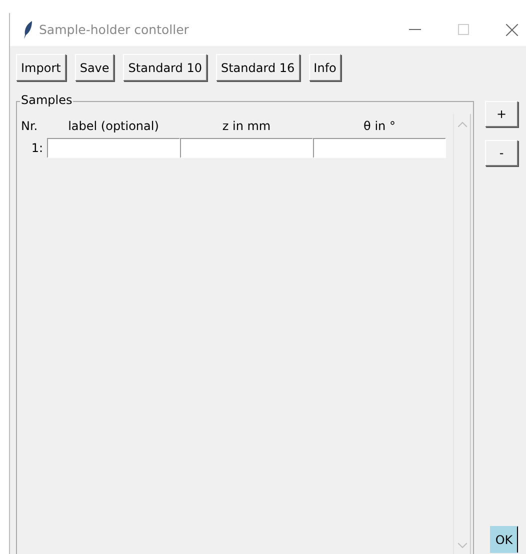 This screenshot has height=554, width=526. Describe the element at coordinates (462, 124) in the screenshot. I see `scroll-up-icon` at that location.